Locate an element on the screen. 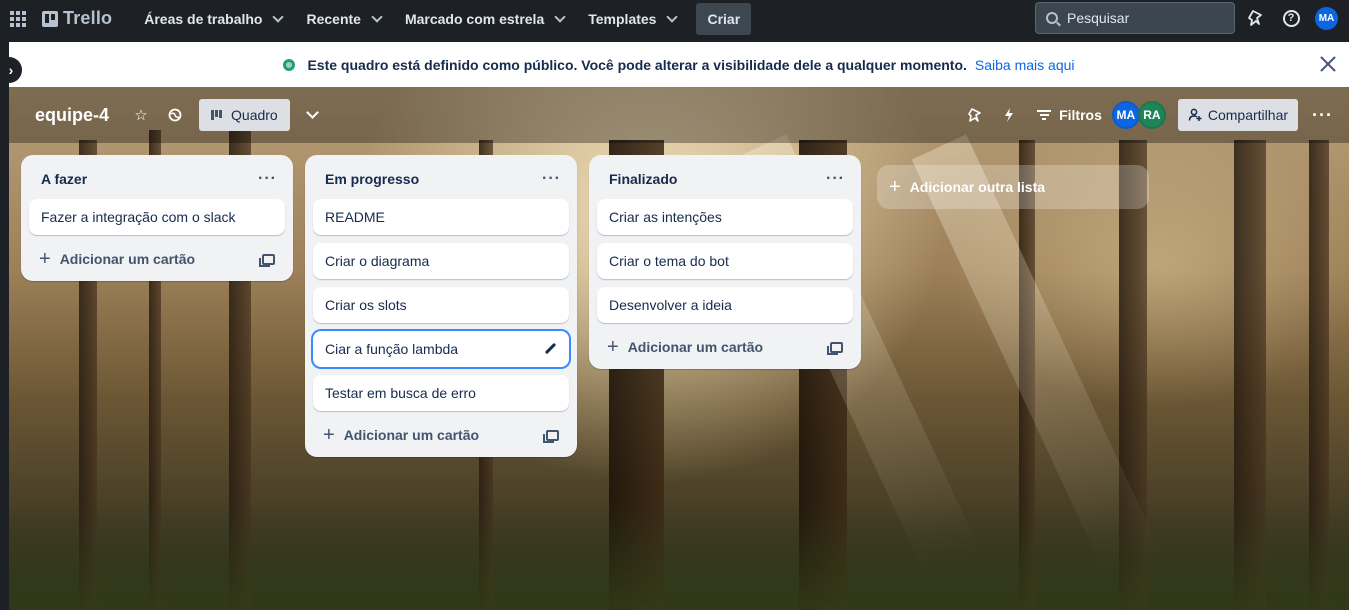  help-icon: ? is located at coordinates (1291, 18).